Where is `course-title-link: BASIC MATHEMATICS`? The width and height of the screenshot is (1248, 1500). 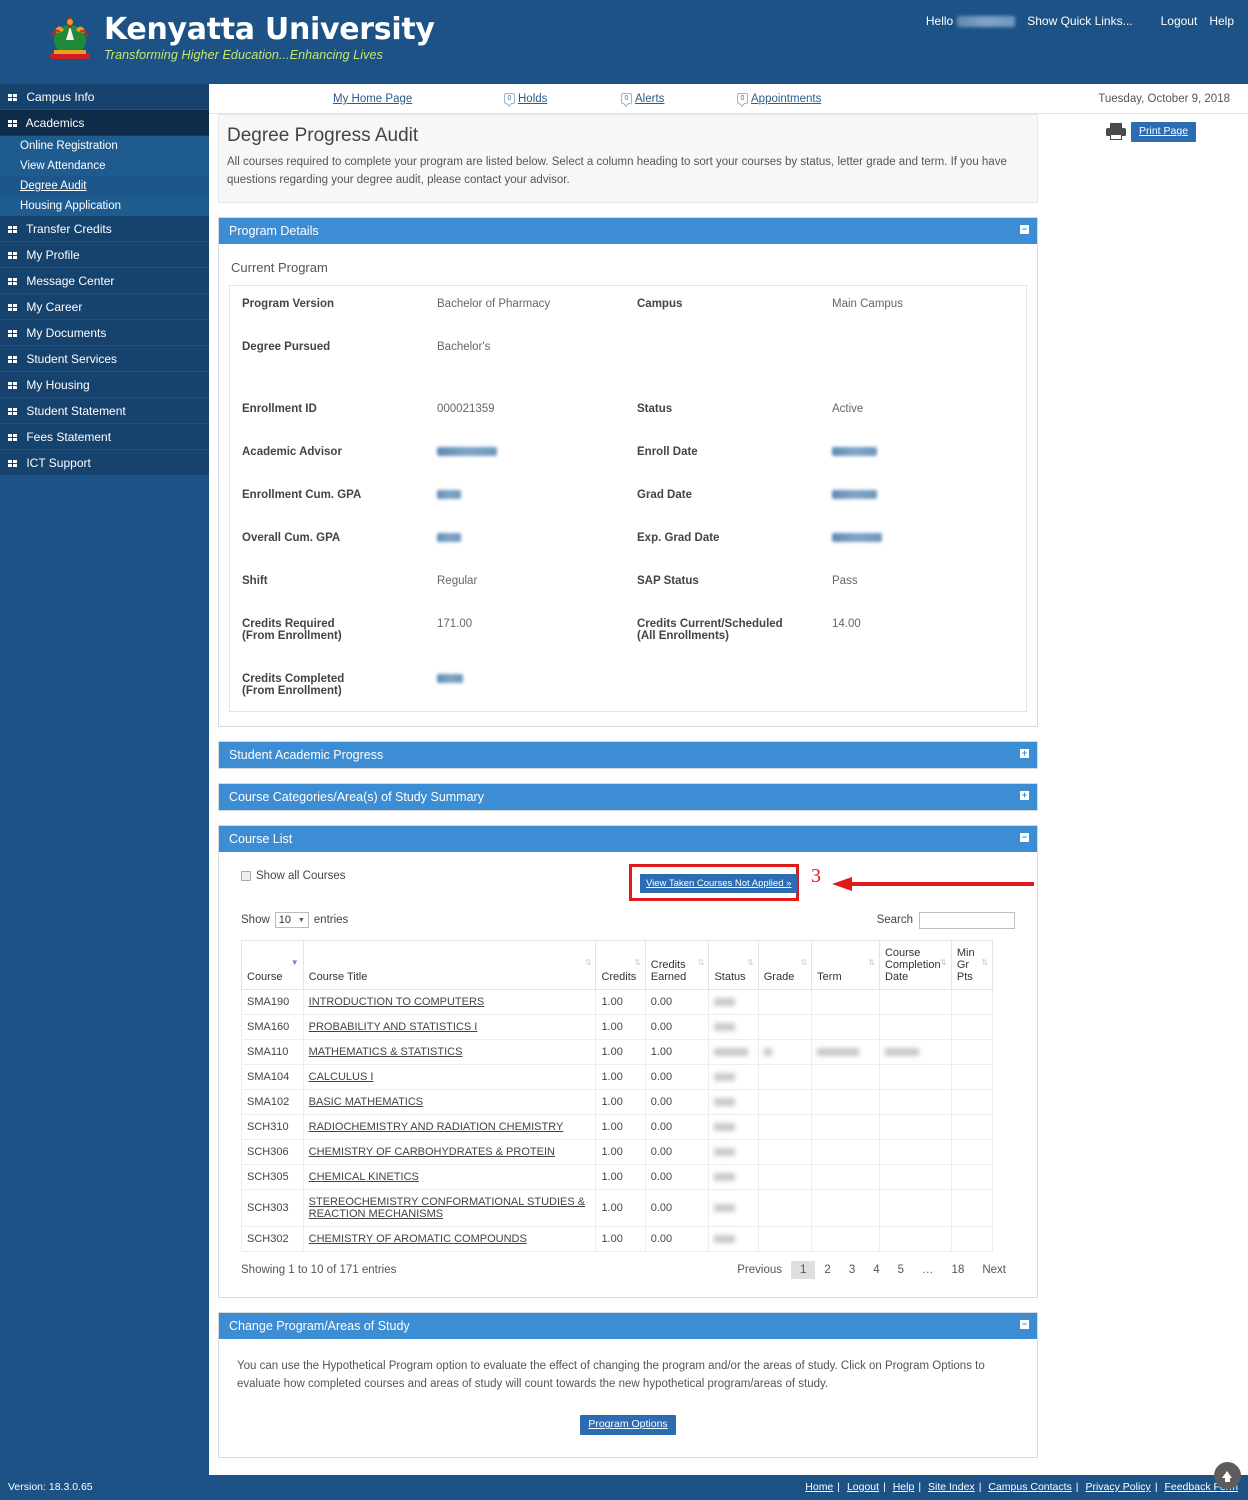 course-title-link: BASIC MATHEMATICS is located at coordinates (366, 1102).